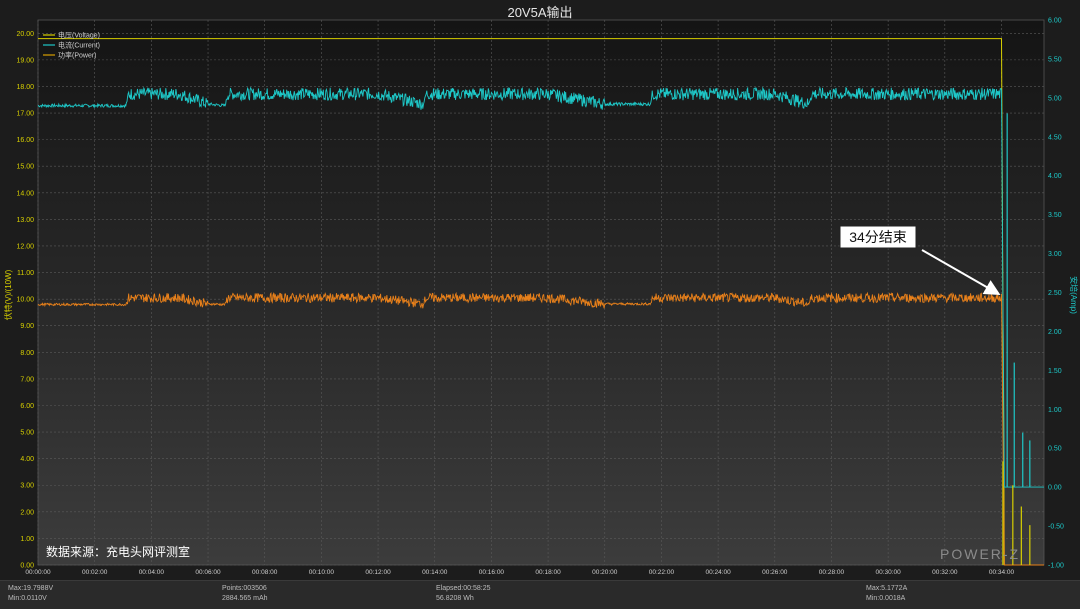 The height and width of the screenshot is (609, 1080). What do you see at coordinates (30, 594) in the screenshot?
I see `footer-voltage-stats: Max:19.7988V Min:0.0110V` at bounding box center [30, 594].